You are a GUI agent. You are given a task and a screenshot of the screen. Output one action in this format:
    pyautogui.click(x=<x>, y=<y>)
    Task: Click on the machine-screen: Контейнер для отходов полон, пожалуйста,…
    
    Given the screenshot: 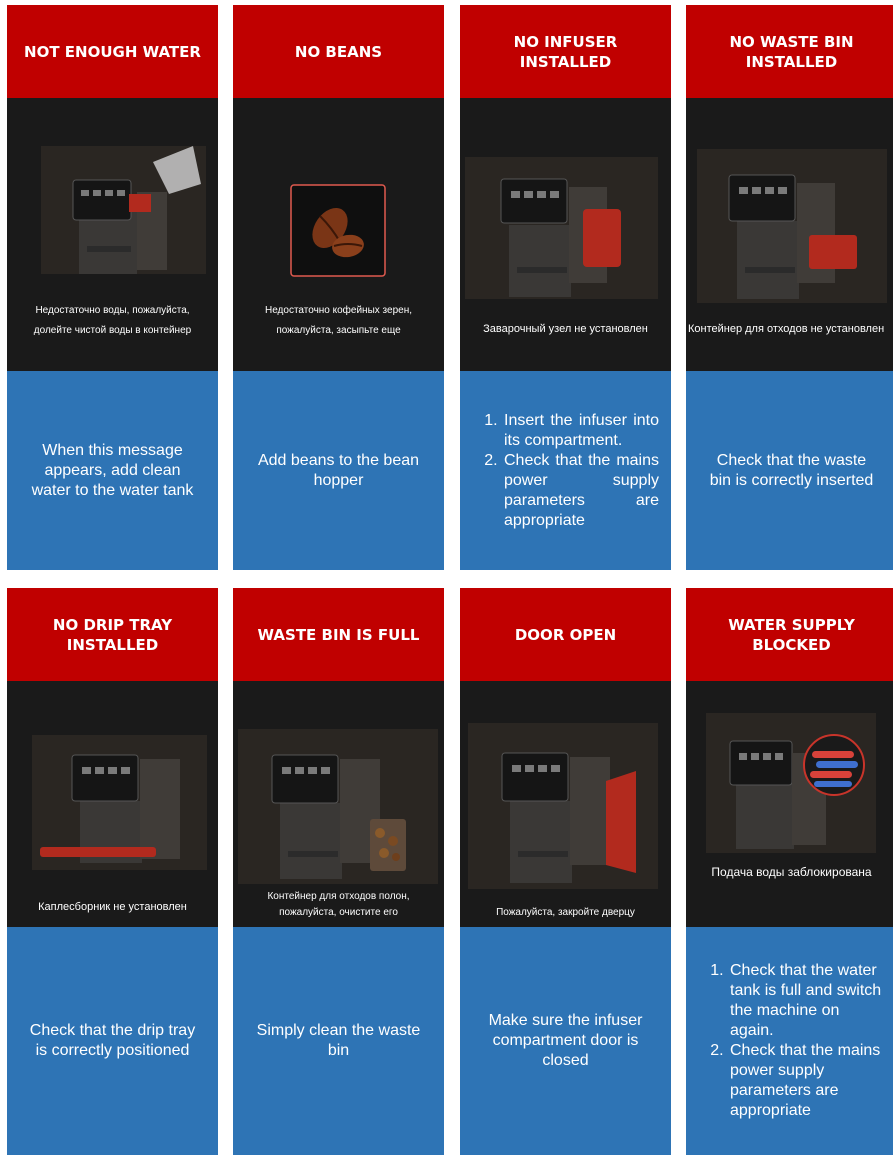 What is the action you would take?
    pyautogui.click(x=338, y=804)
    